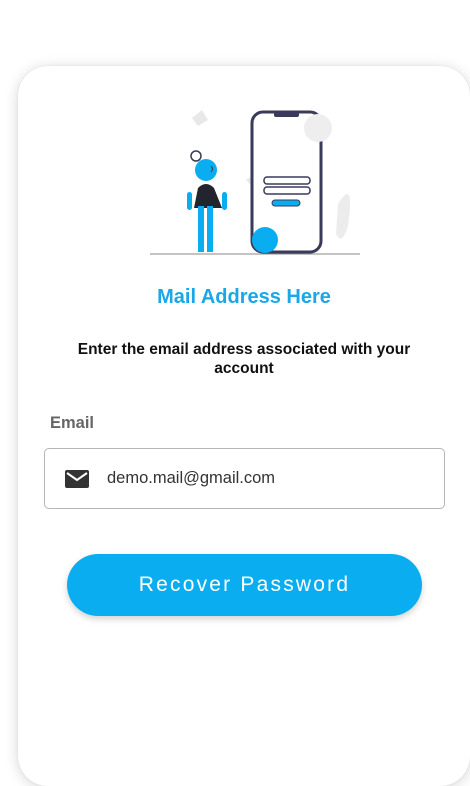 This screenshot has width=470, height=786. What do you see at coordinates (255, 182) in the screenshot?
I see `illustration` at bounding box center [255, 182].